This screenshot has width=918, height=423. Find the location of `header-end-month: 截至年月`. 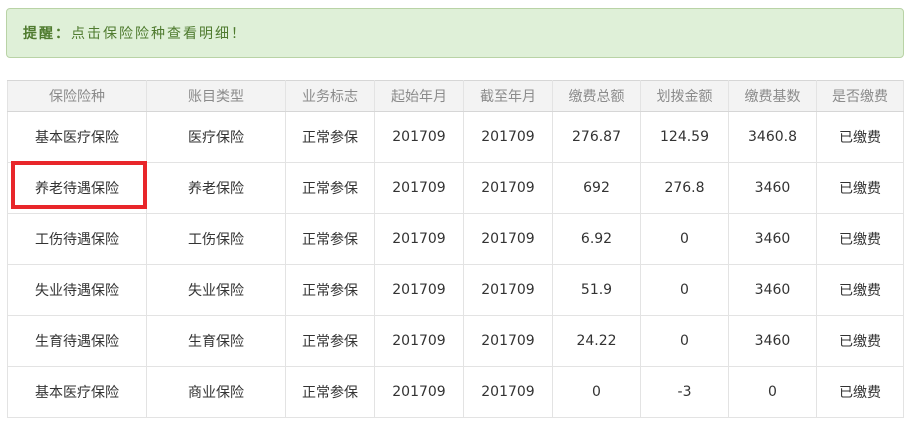

header-end-month: 截至年月 is located at coordinates (508, 96).